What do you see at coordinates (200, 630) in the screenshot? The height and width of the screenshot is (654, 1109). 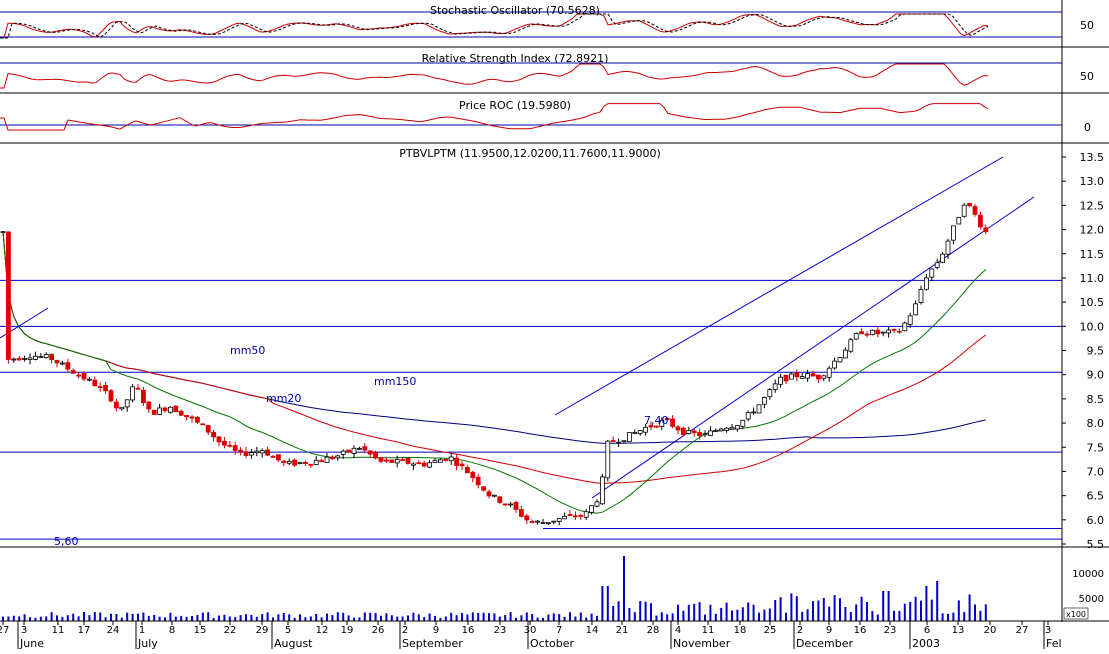 I see `x-day-label: 15` at bounding box center [200, 630].